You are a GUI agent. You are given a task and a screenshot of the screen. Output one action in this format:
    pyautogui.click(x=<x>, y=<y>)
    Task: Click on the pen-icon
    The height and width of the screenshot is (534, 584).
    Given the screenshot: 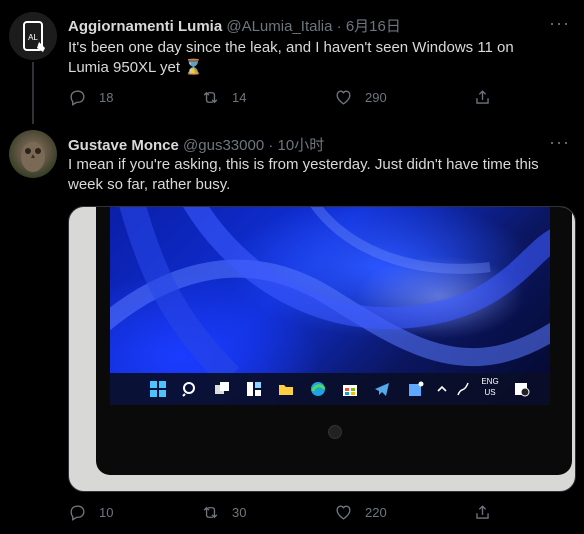 What is the action you would take?
    pyautogui.click(x=463, y=389)
    